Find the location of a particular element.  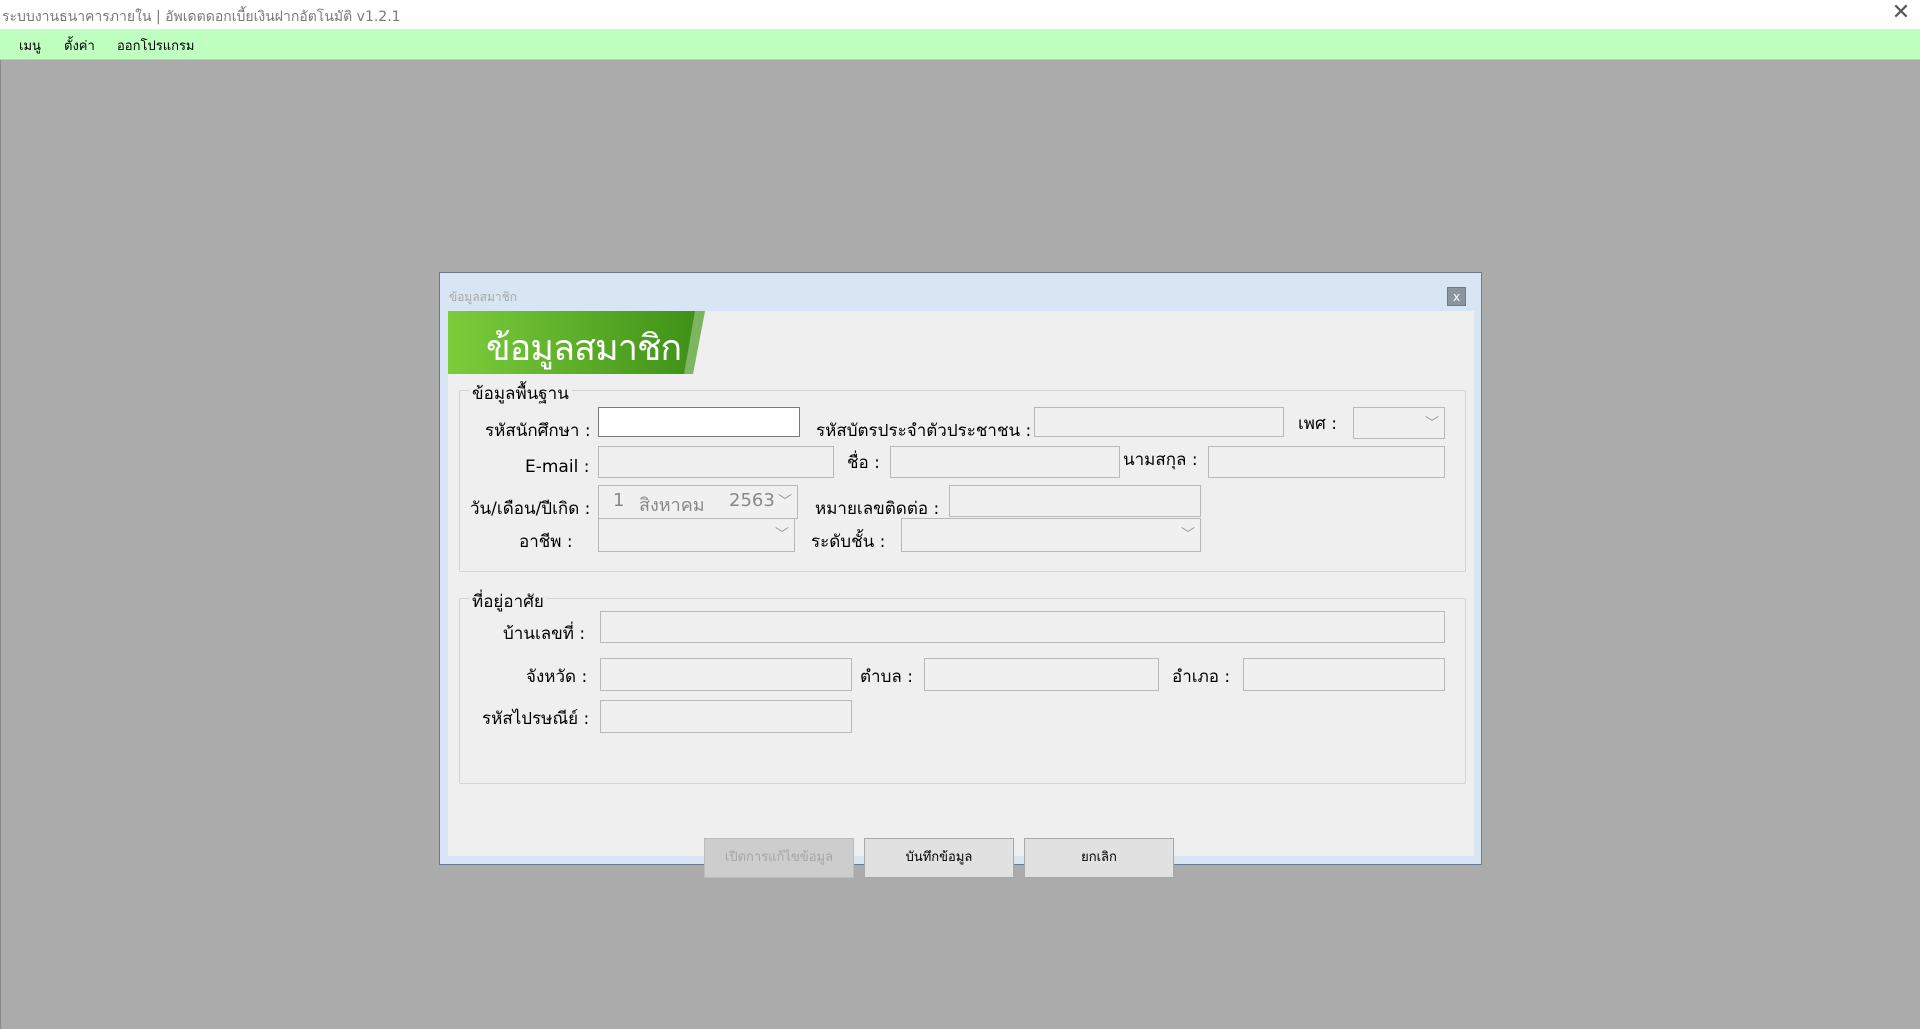

first-name-field is located at coordinates (1005, 462).